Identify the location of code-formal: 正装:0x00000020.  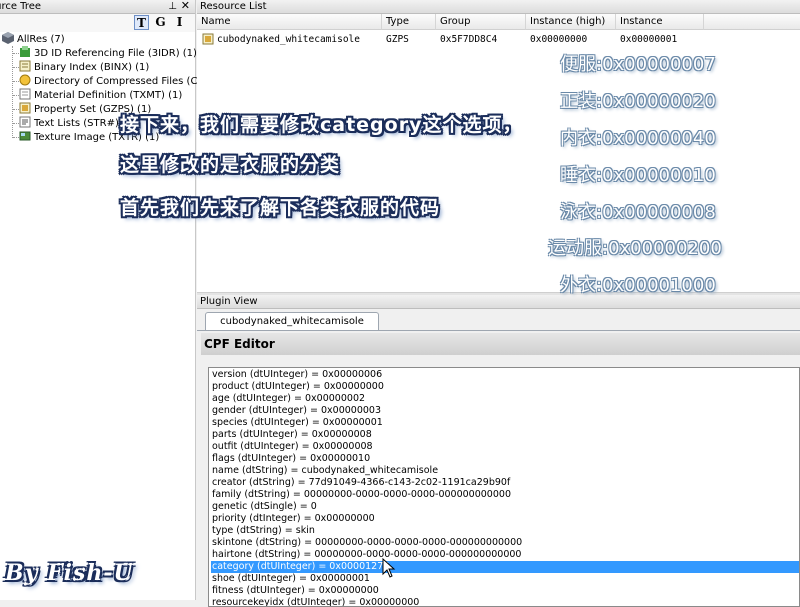
(638, 101).